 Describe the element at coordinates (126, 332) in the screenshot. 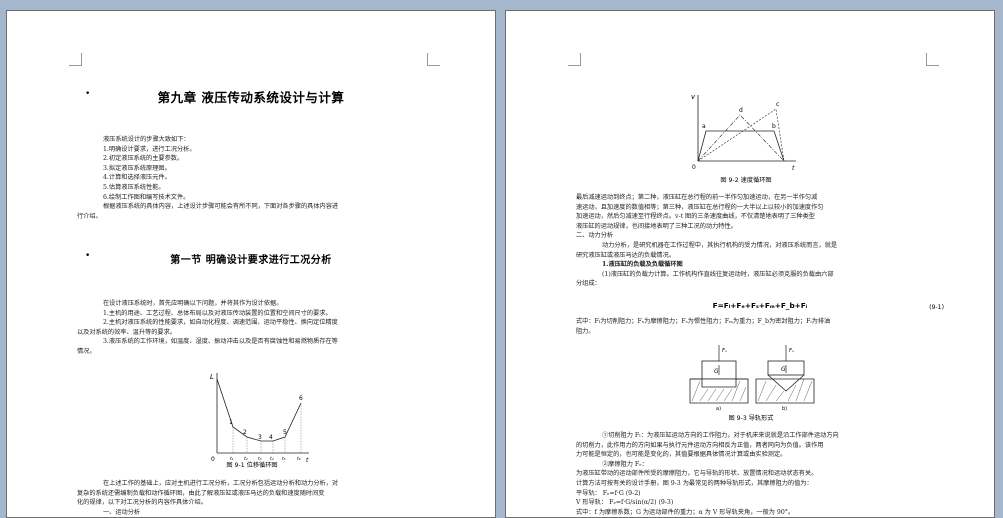

I see `text-line: 以及对系统的效率、温升等的要求。` at that location.